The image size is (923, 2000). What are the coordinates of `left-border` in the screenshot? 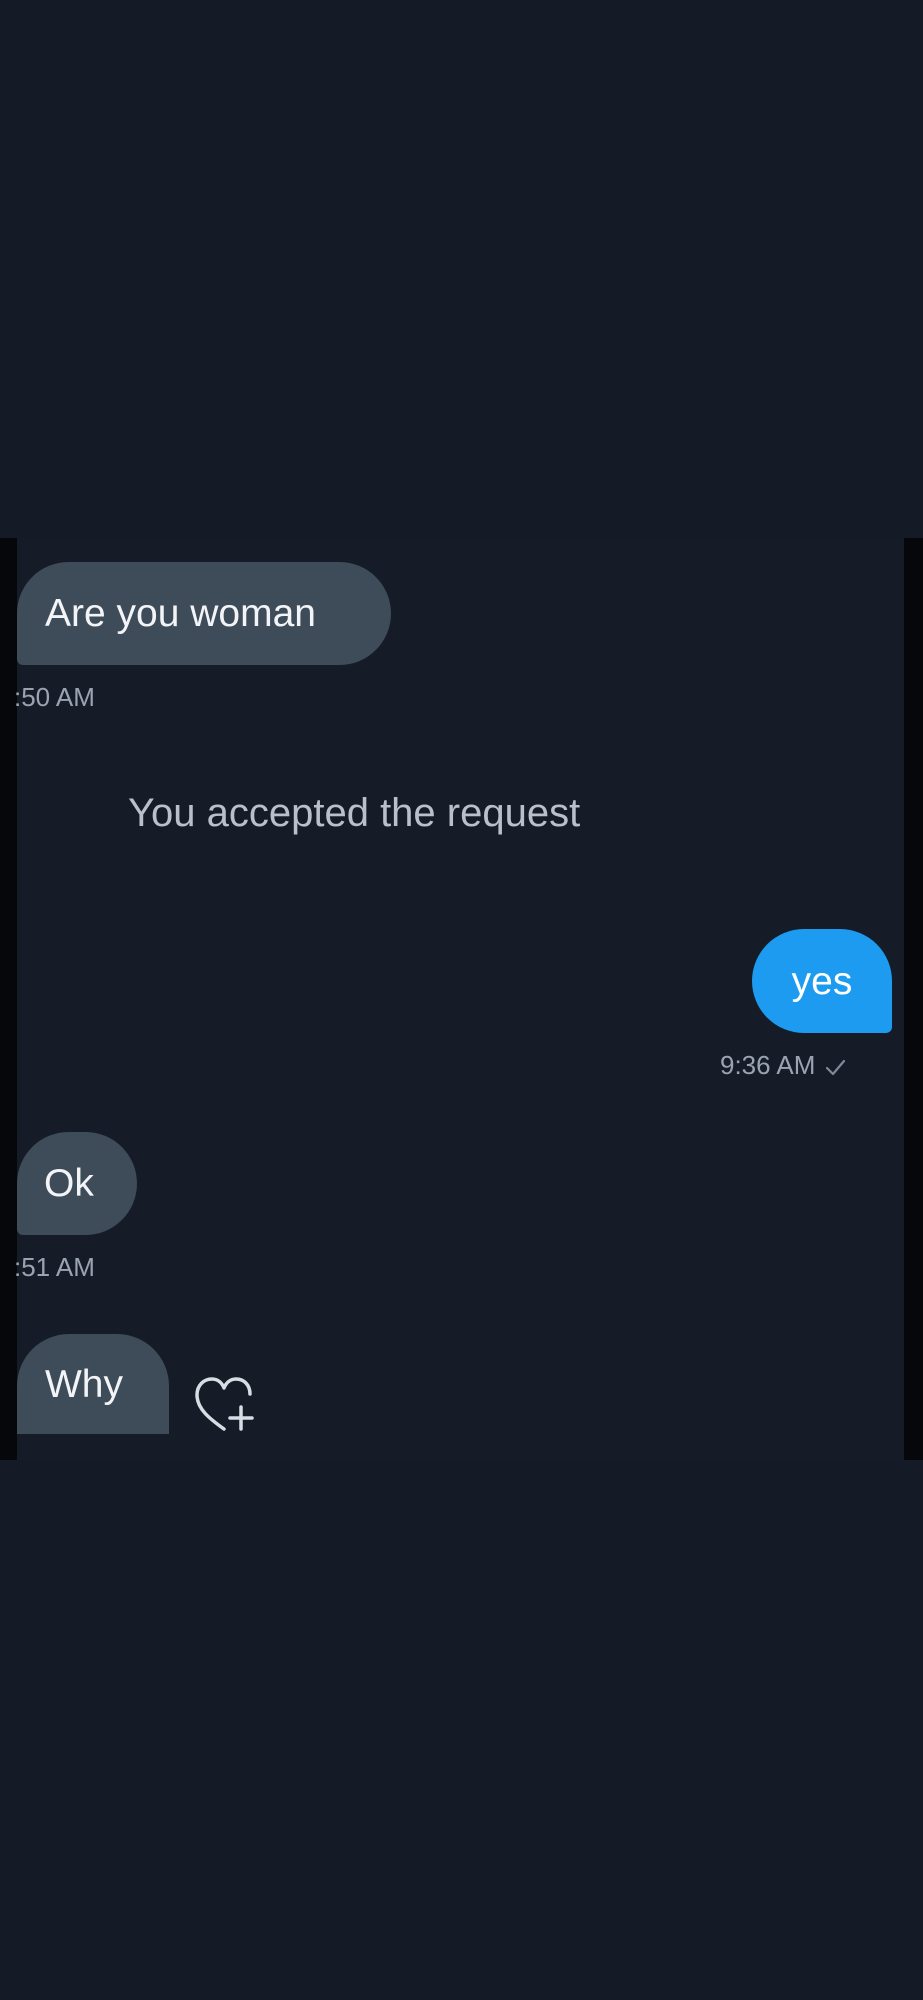 It's located at (8, 999).